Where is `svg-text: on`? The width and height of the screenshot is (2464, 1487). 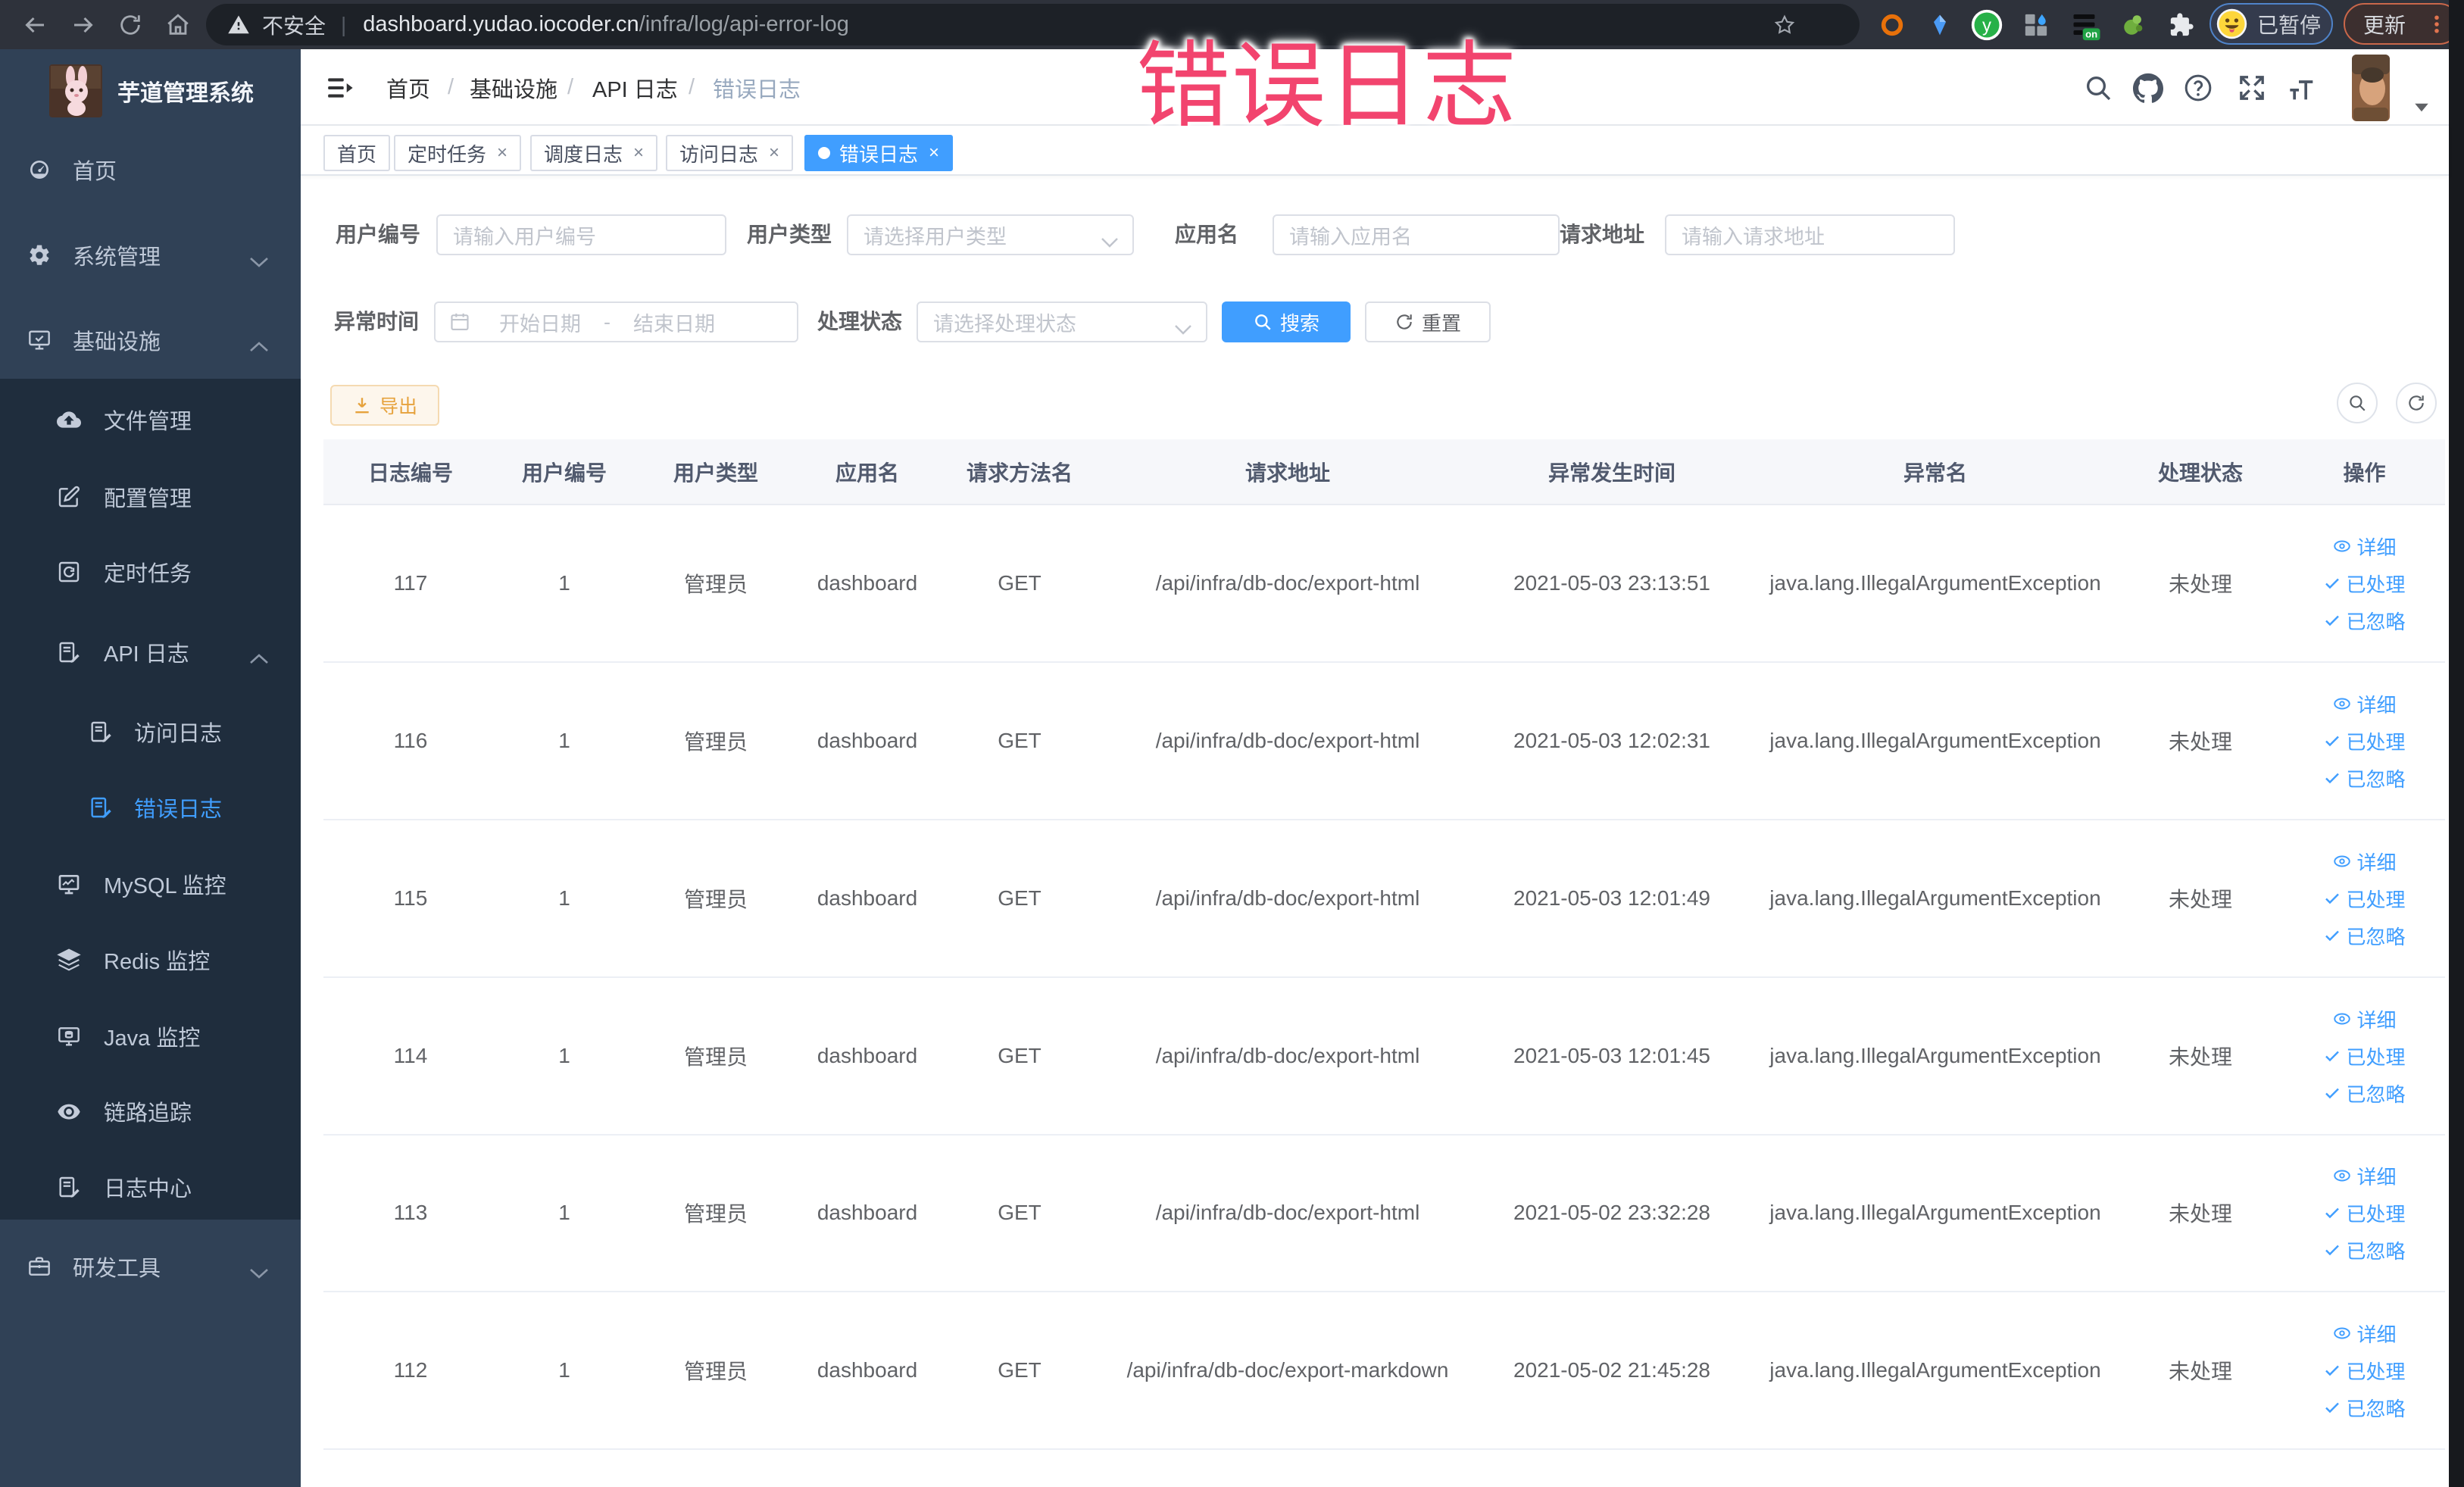 svg-text: on is located at coordinates (2091, 33).